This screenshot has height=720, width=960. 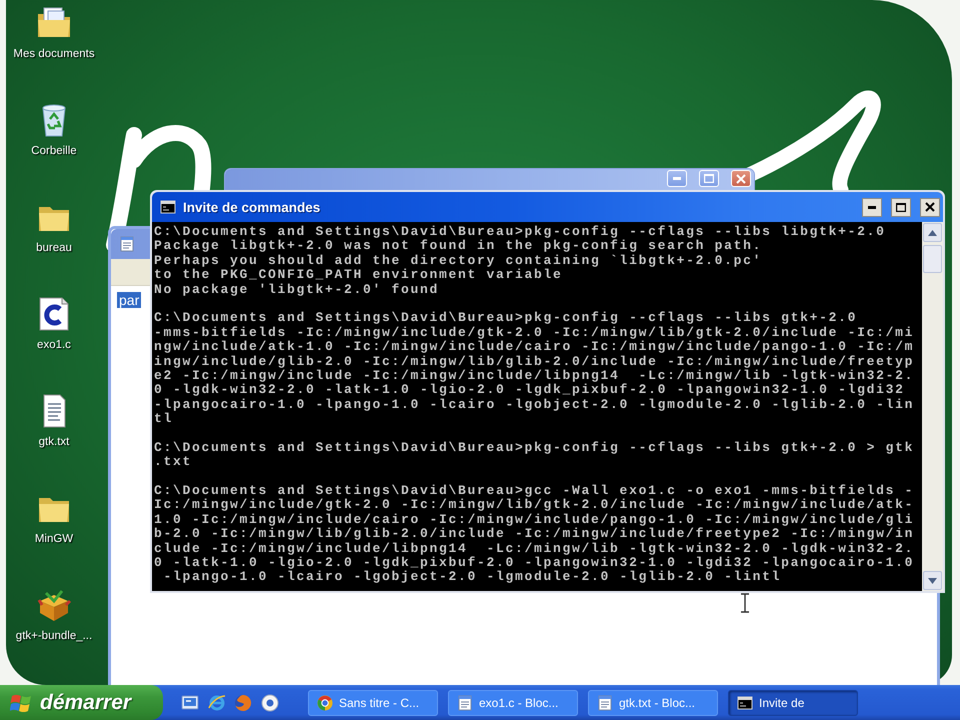 I want to click on console-line: 1.0 -Ic:/mingw/include/cairo -Ic:/mingw/include/pango-1.0 -Ic:/mingw/include/gli, so click(x=534, y=519).